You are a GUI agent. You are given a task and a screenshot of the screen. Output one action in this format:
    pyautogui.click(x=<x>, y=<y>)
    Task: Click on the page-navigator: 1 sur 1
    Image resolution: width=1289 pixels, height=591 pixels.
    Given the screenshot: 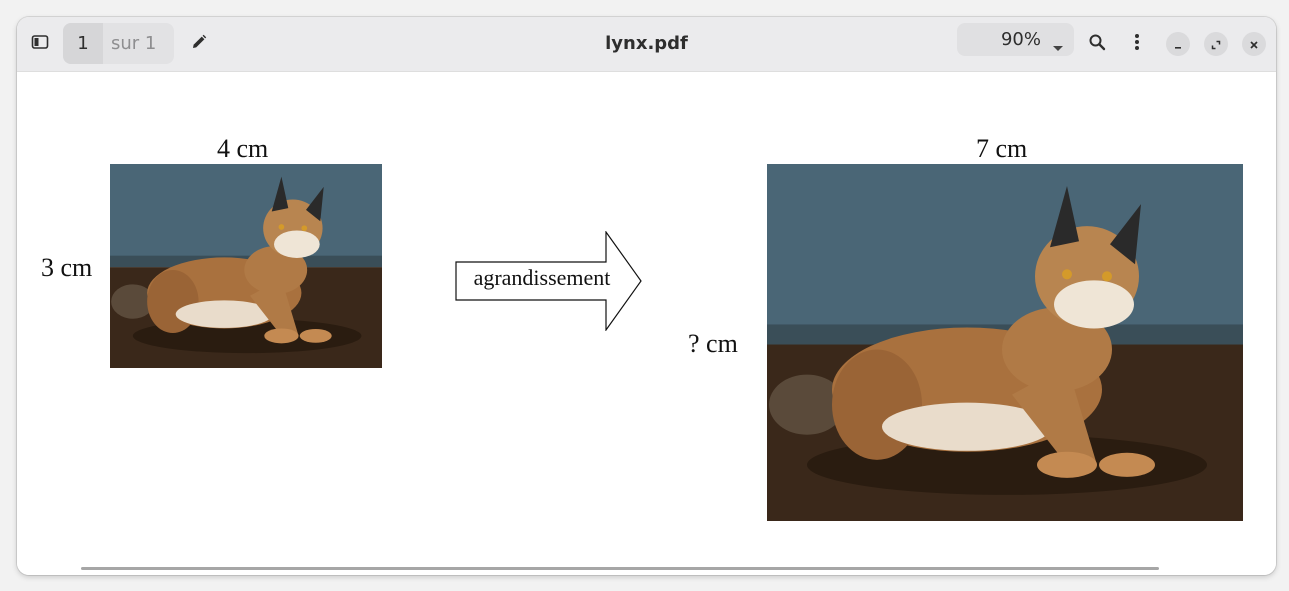 What is the action you would take?
    pyautogui.click(x=118, y=43)
    